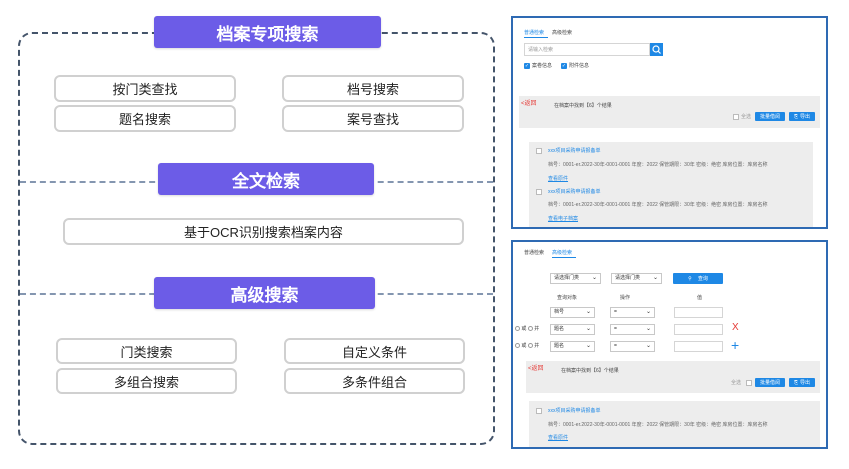  Describe the element at coordinates (690, 278) in the screenshot. I see `search-icon: ⚲` at that location.